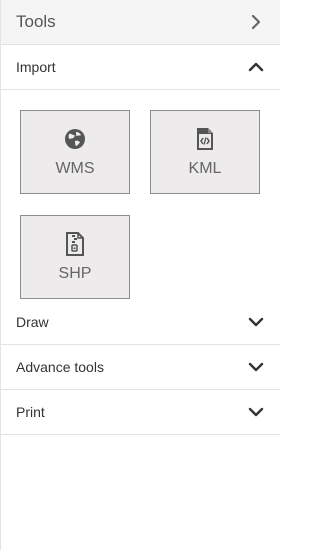 The height and width of the screenshot is (550, 320). What do you see at coordinates (75, 139) in the screenshot?
I see `globe-icon` at bounding box center [75, 139].